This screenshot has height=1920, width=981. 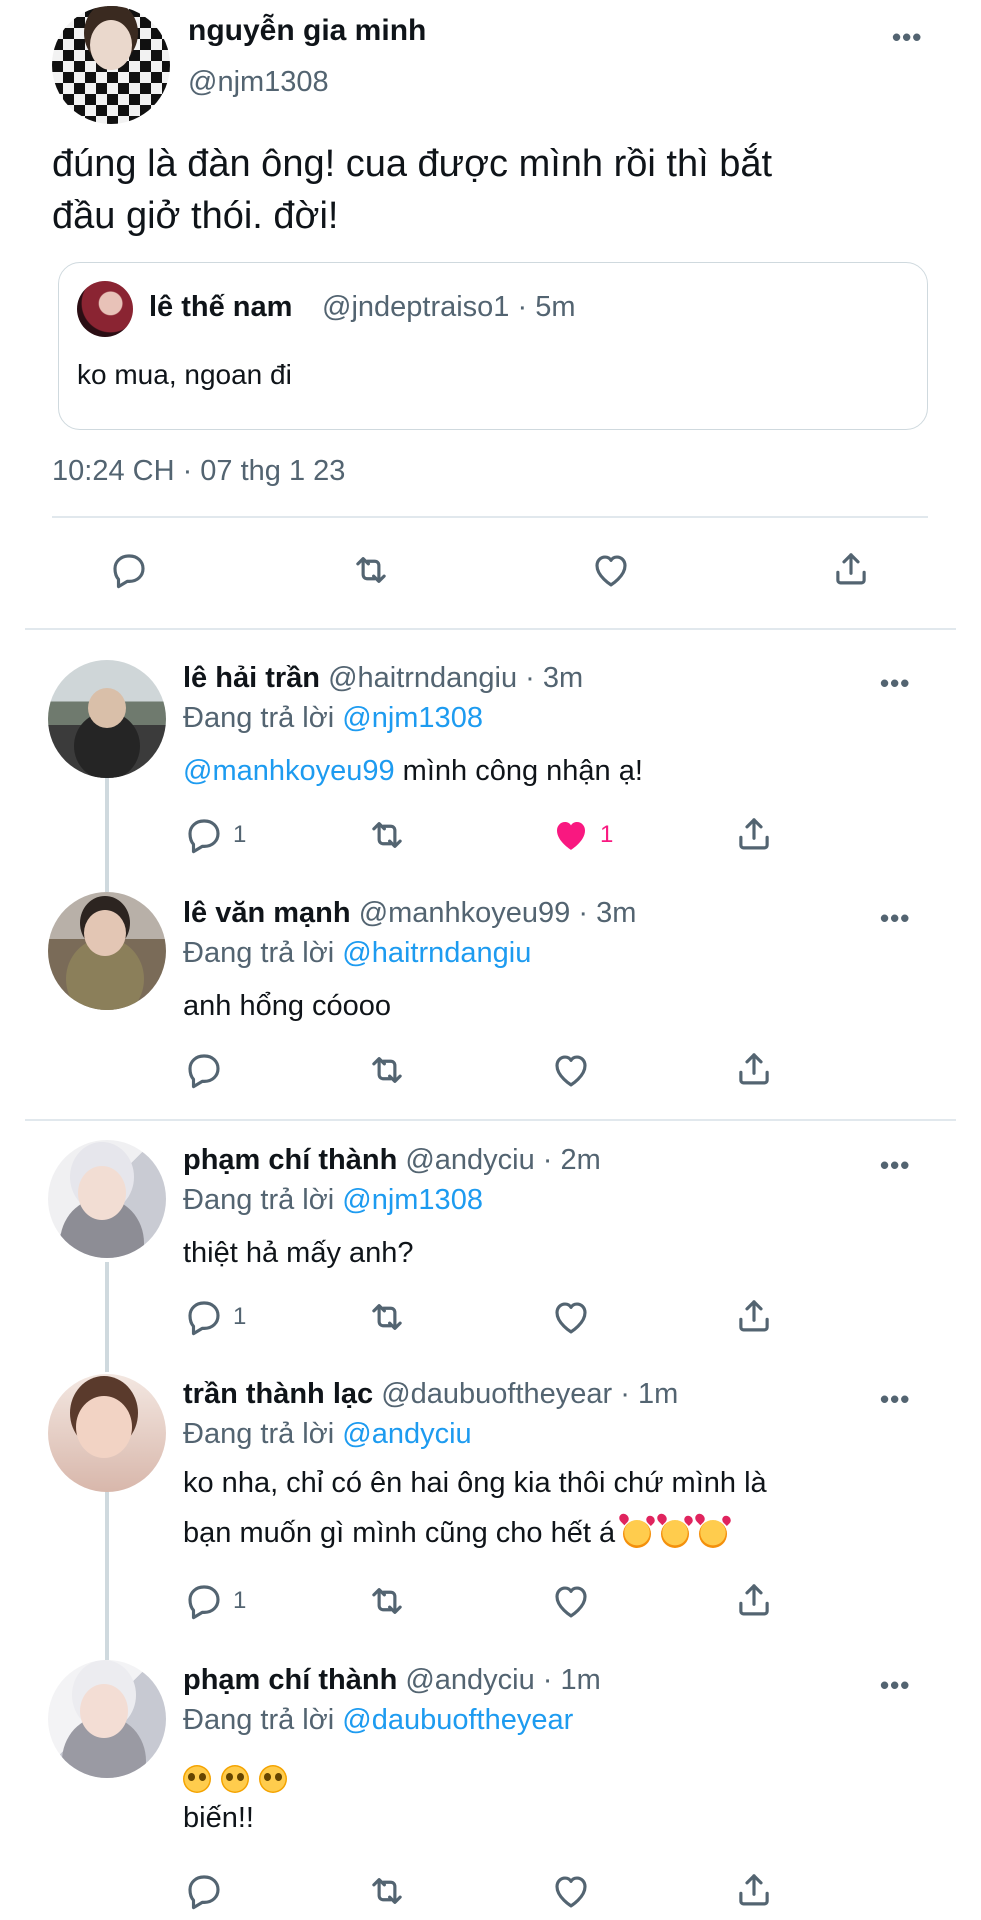 What do you see at coordinates (278, 1394) in the screenshot?
I see `author-name: trần thành lạc` at bounding box center [278, 1394].